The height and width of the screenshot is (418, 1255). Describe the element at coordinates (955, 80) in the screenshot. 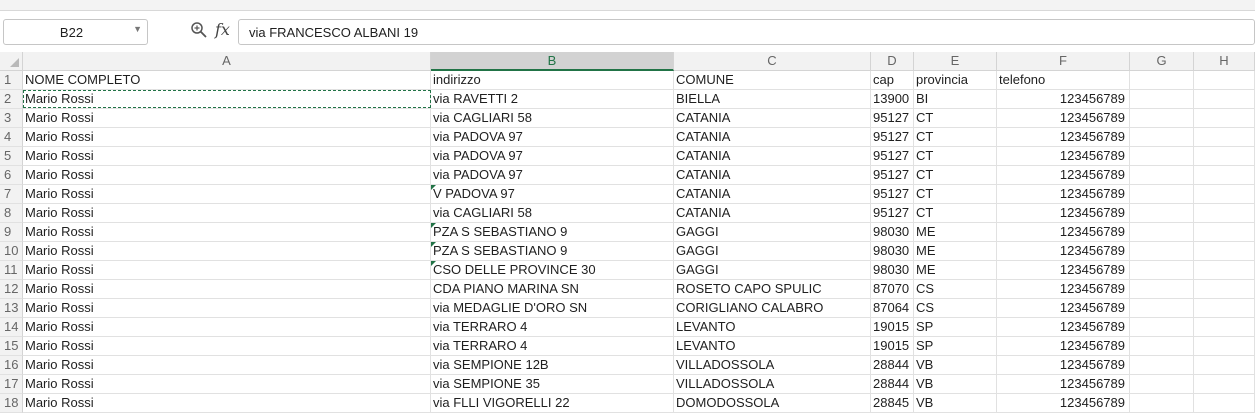

I see `cell-e: provincia` at that location.